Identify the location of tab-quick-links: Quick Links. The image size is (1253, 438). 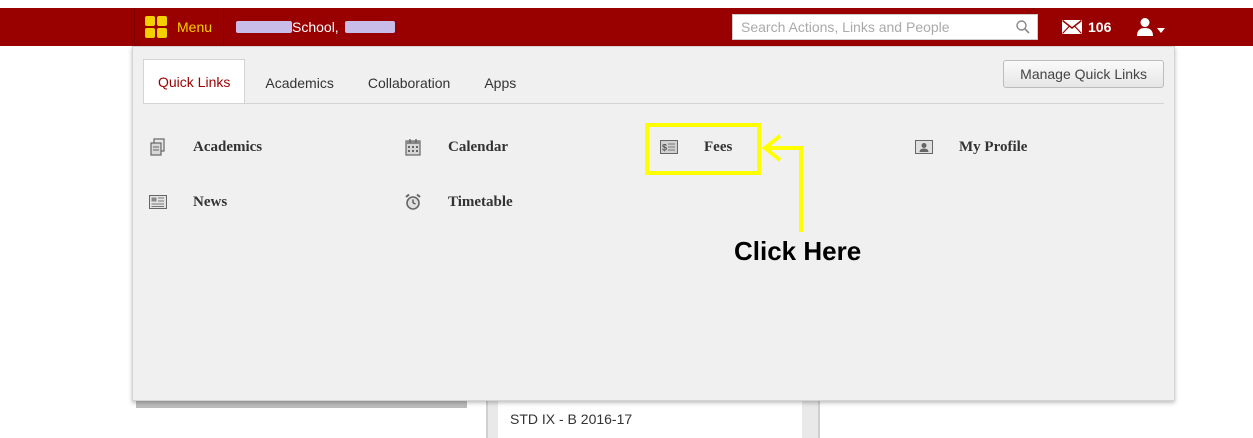
(194, 81).